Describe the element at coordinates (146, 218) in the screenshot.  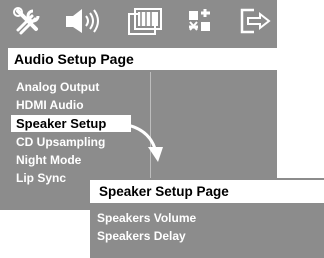
I see `menu-item-speakers-volume: Speakers Volume` at that location.